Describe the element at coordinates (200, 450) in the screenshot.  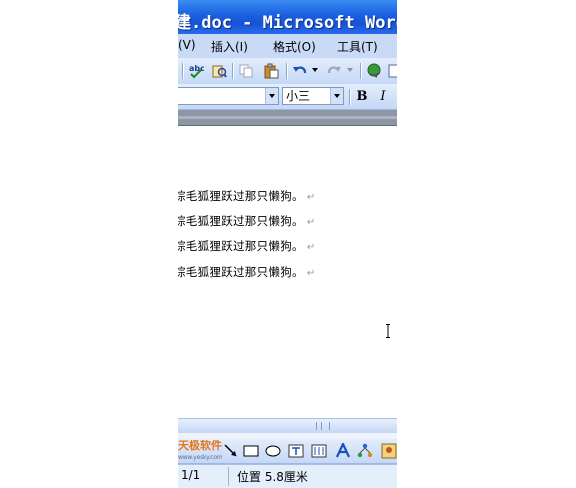
I see `watermark-logo: 天极软件 www.yesky.com` at that location.